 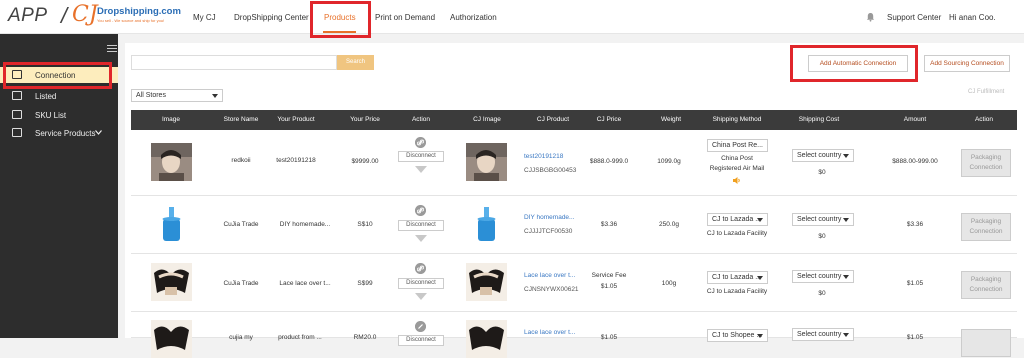 What do you see at coordinates (986, 92) in the screenshot?
I see `cj-fulfillment-button: CJ Fulfillment` at bounding box center [986, 92].